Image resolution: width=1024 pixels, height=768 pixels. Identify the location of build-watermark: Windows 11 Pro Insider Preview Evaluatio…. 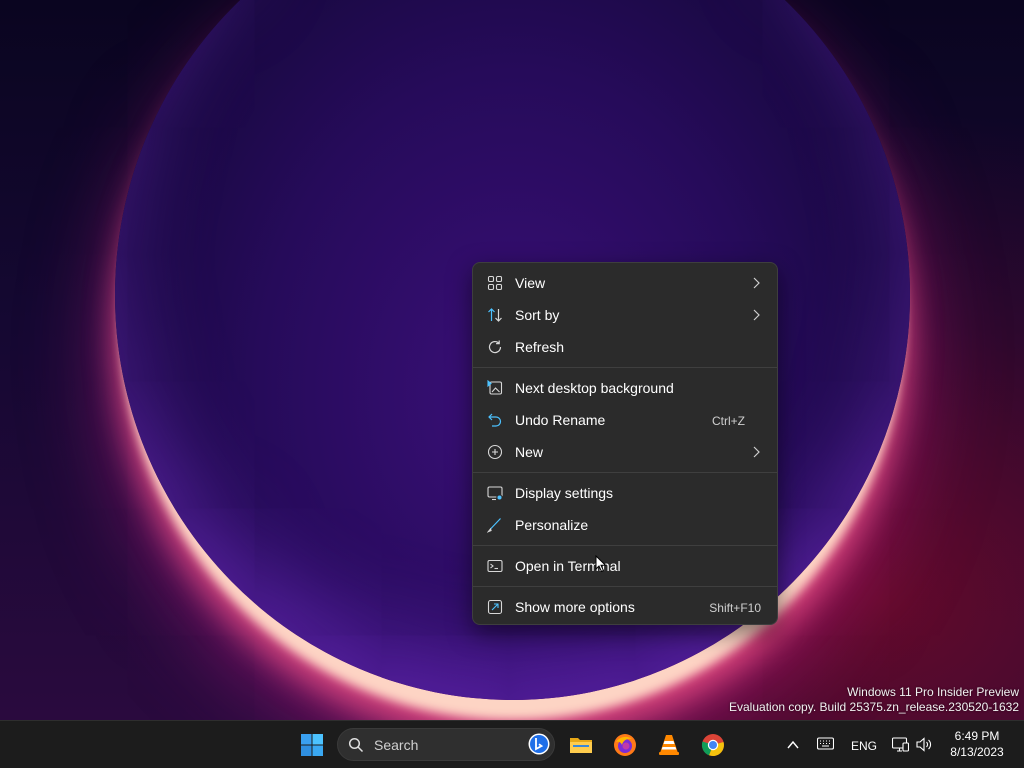
(874, 700).